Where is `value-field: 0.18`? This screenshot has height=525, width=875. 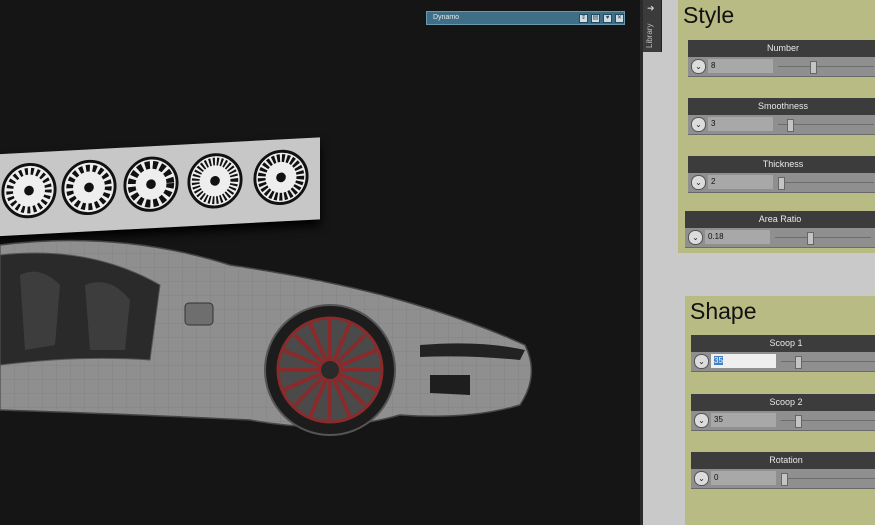 value-field: 0.18 is located at coordinates (737, 237).